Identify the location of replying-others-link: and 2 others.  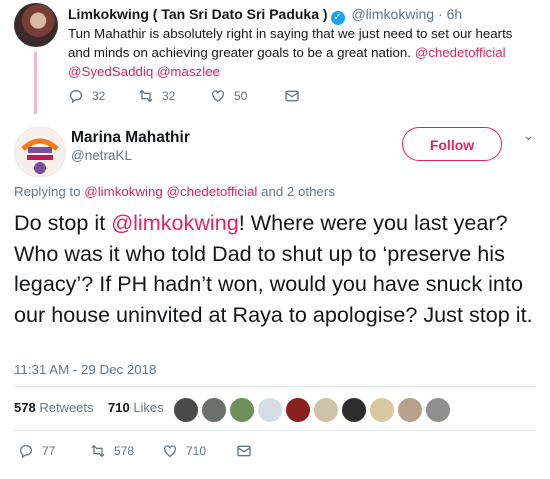
(298, 191).